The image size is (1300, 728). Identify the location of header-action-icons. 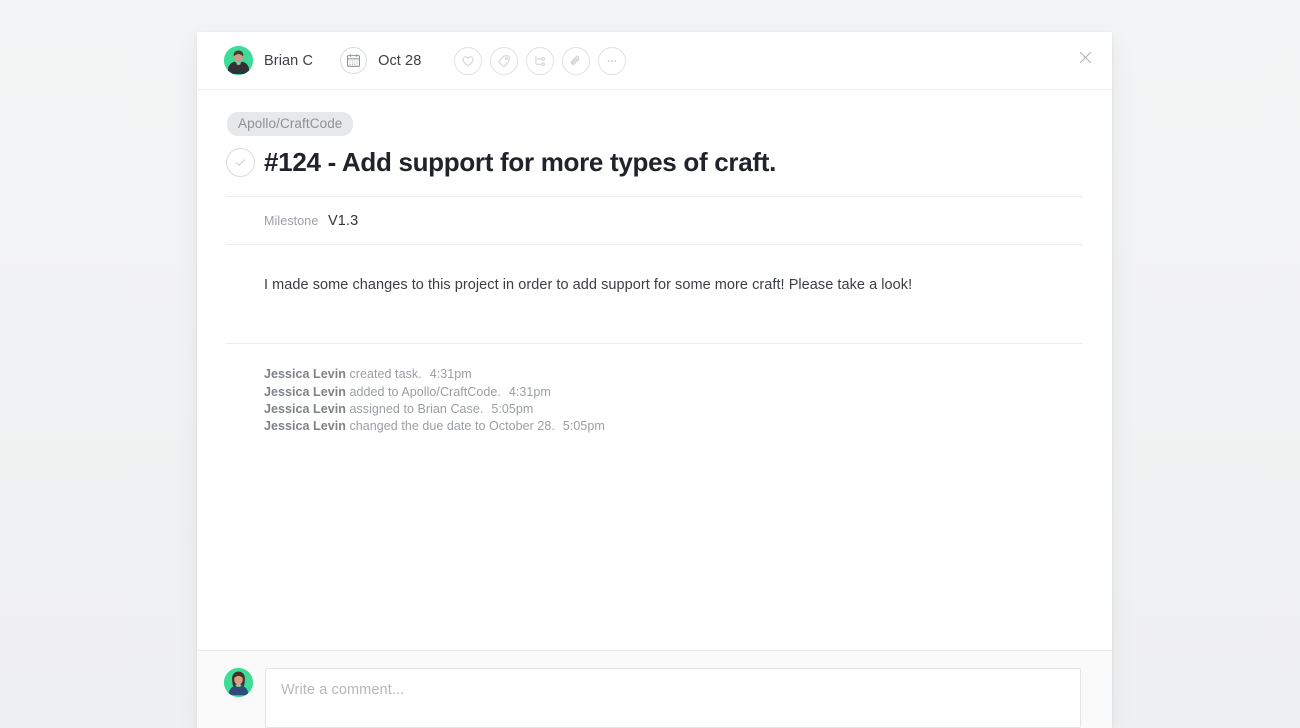
(540, 60).